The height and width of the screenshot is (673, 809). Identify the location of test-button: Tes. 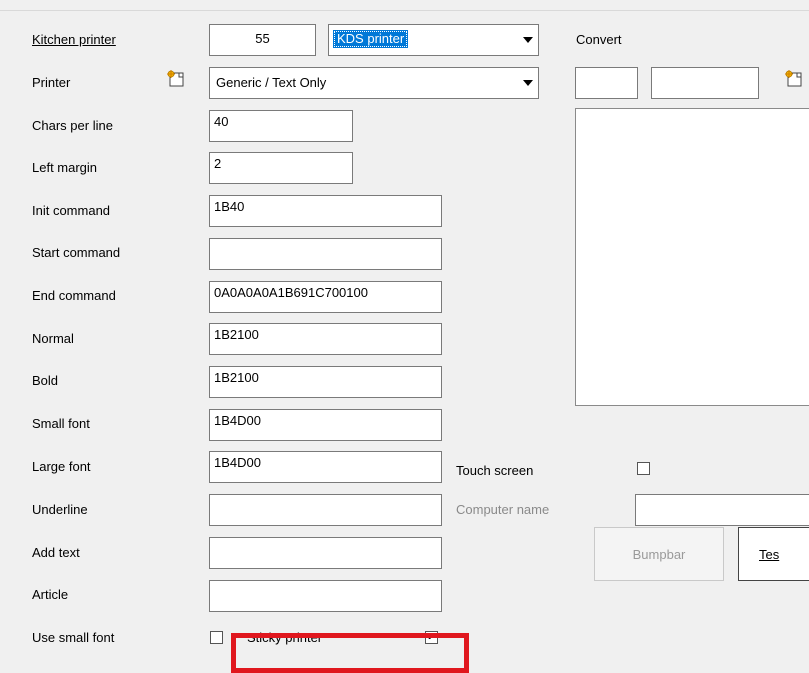
(773, 554).